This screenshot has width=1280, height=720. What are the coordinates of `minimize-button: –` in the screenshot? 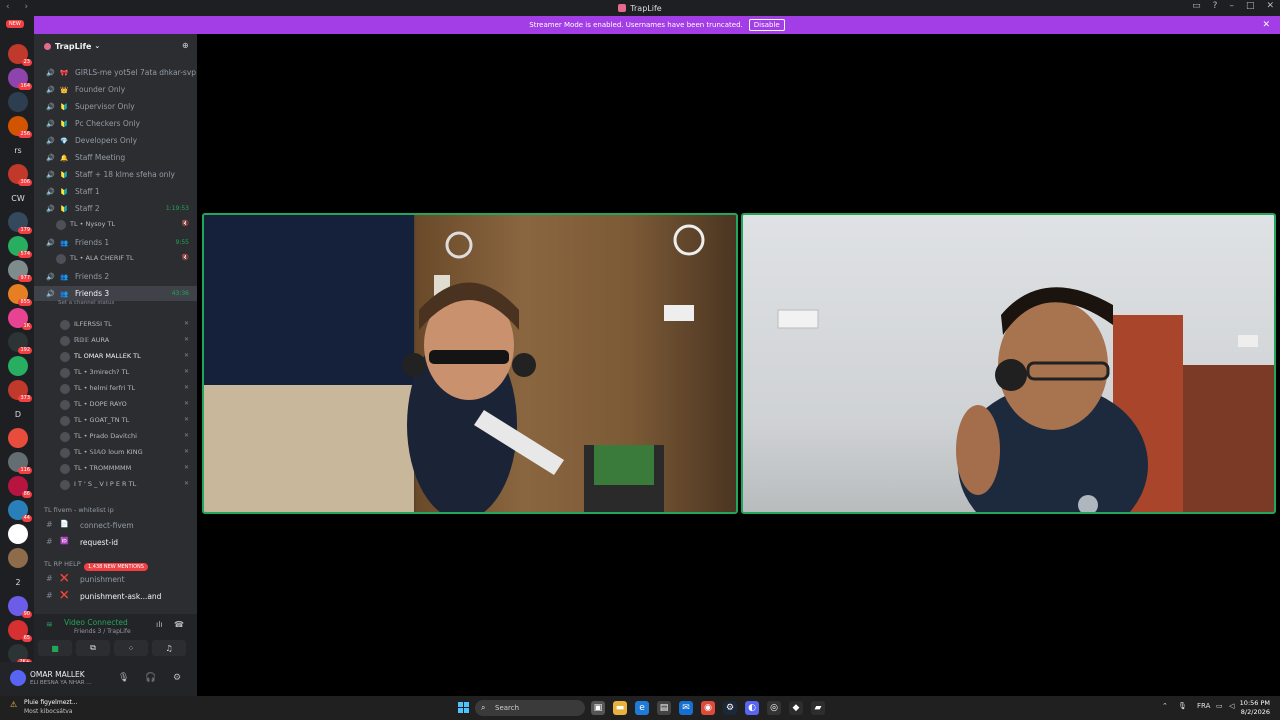 It's located at (1231, 6).